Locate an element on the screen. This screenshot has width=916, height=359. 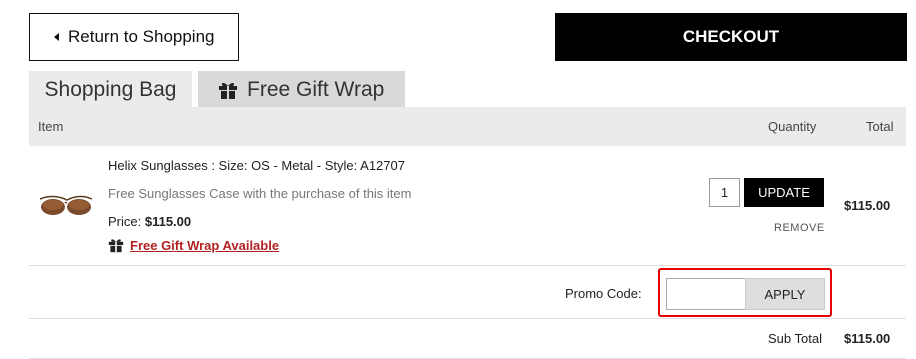
quantity-input is located at coordinates (724, 192).